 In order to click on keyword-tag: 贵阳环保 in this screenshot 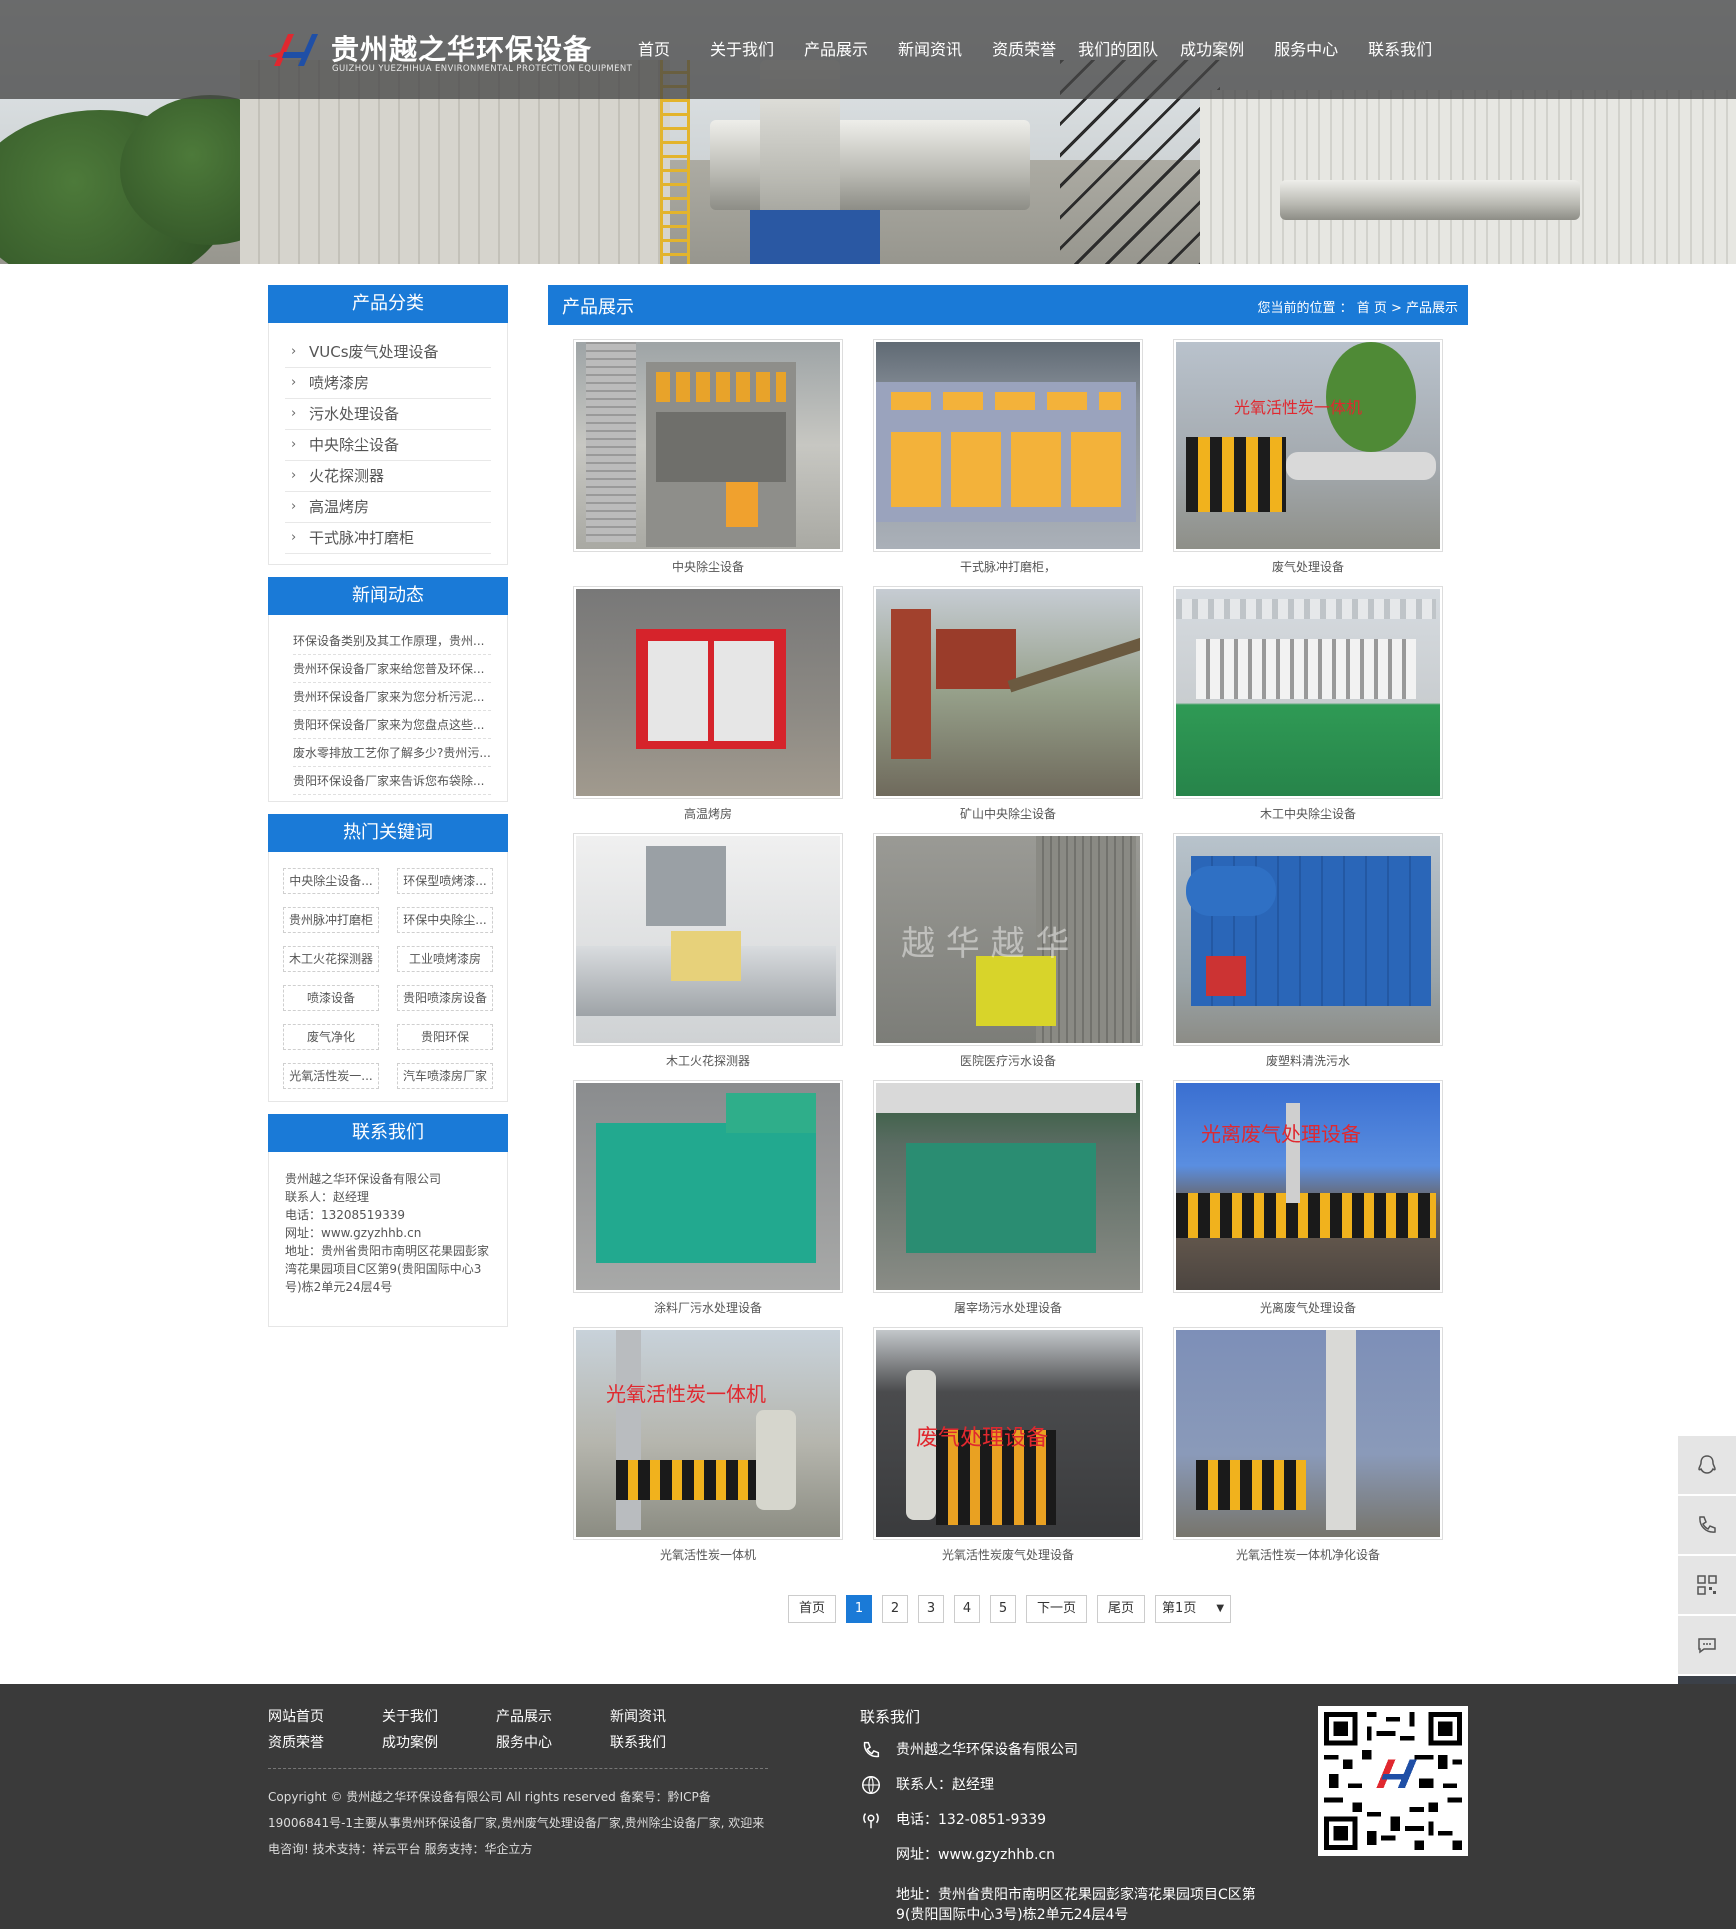, I will do `click(445, 1037)`.